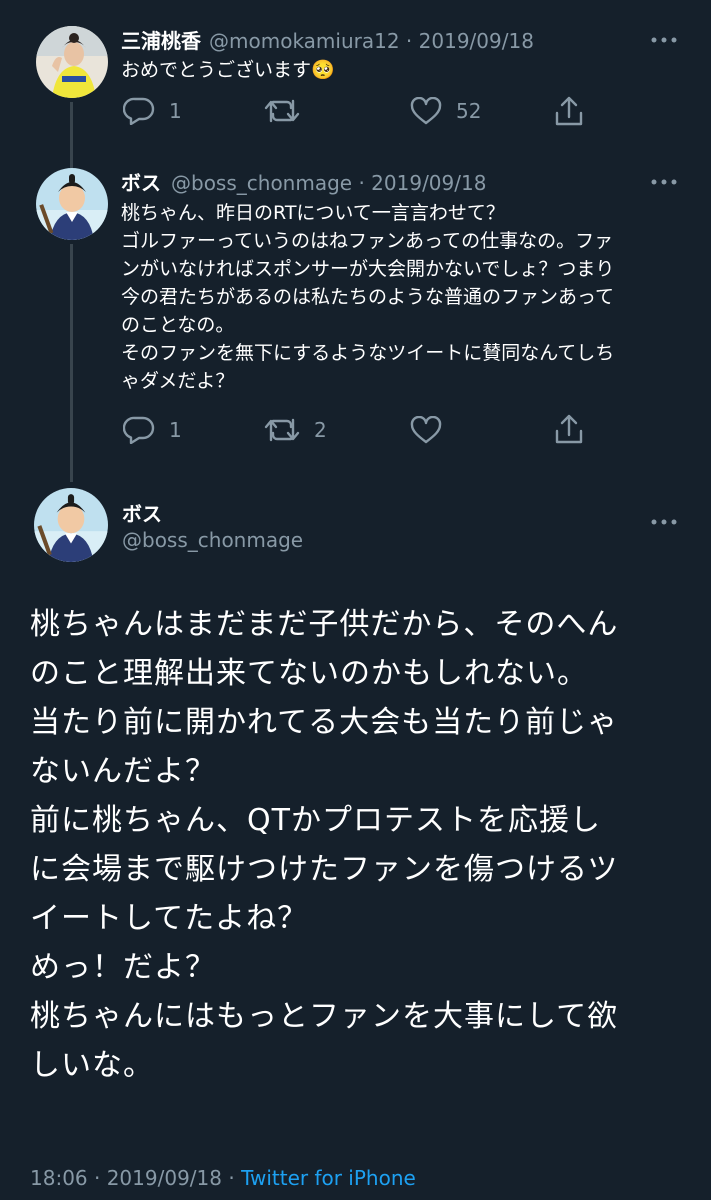 The width and height of the screenshot is (711, 1200). Describe the element at coordinates (123, 967) in the screenshot. I see `tweet-text-line: めっ！だよ？` at that location.